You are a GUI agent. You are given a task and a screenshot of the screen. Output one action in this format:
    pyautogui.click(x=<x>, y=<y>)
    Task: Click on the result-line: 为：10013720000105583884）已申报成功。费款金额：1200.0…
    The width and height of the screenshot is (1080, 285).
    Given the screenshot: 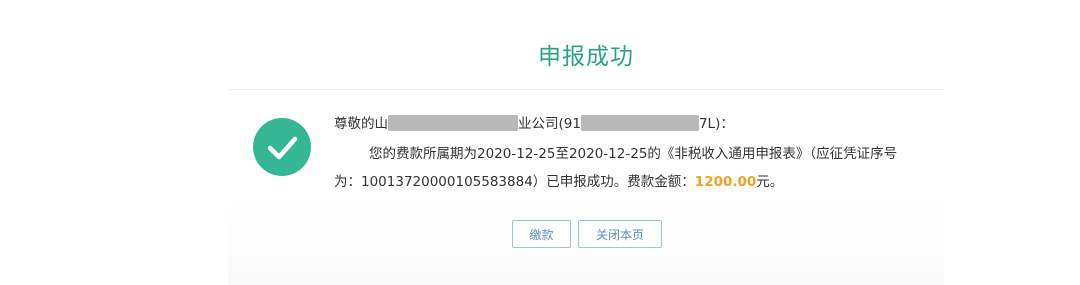 What is the action you would take?
    pyautogui.click(x=558, y=182)
    